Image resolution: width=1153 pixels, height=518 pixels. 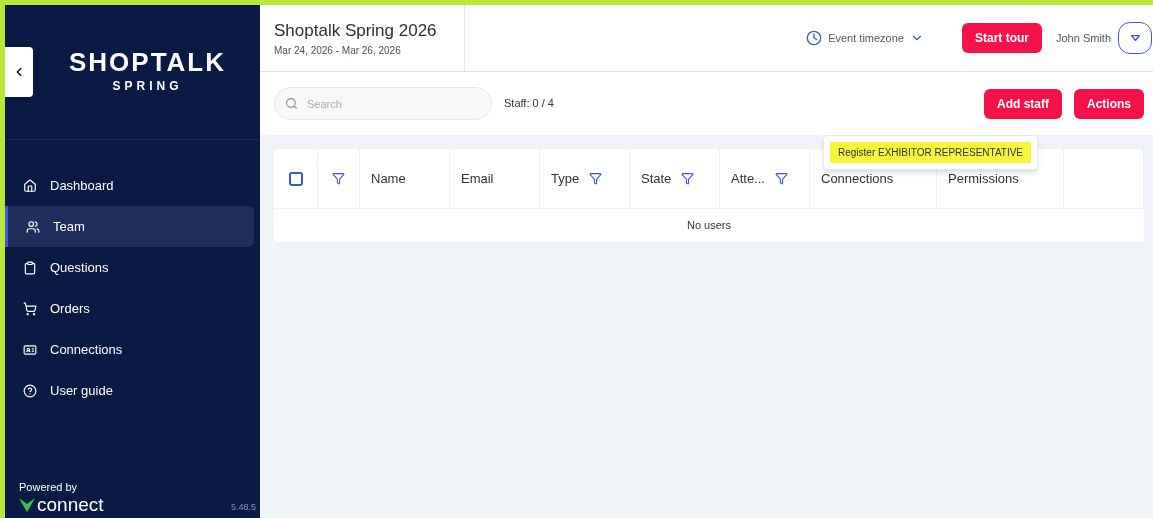 I want to click on sidebar-item: Orders, so click(x=129, y=308).